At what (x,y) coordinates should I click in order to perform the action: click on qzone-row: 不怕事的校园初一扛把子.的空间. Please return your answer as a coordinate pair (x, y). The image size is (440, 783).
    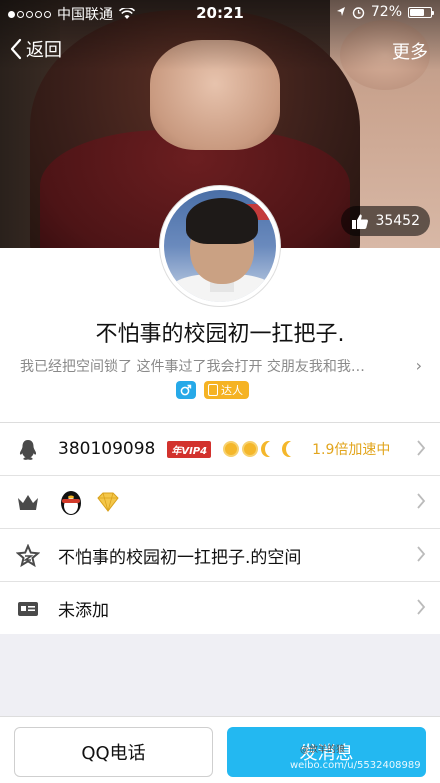
    Looking at the image, I should click on (220, 555).